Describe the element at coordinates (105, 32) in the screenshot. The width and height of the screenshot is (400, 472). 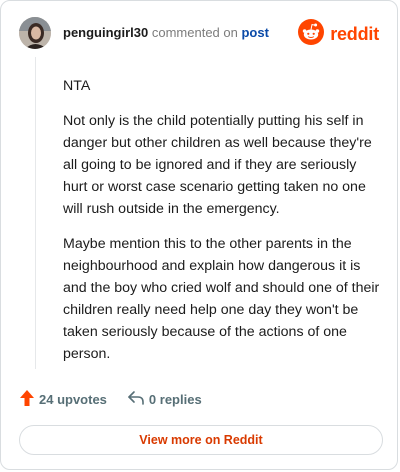
I see `username: penguingirl30` at that location.